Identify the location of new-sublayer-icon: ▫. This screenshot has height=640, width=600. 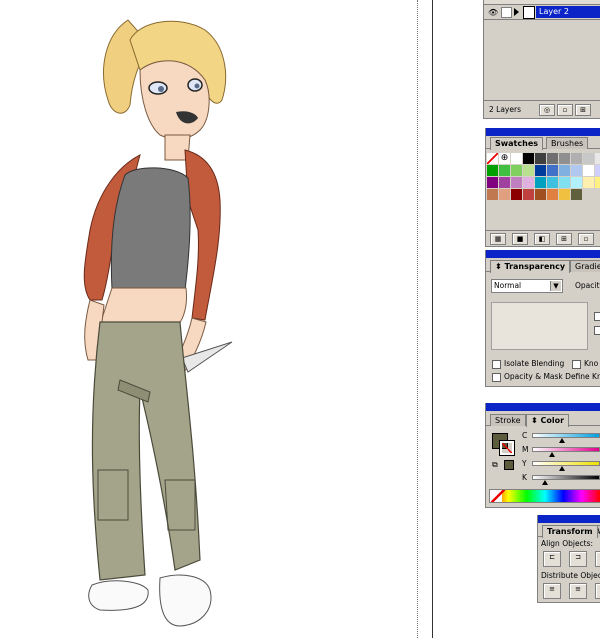
(565, 110).